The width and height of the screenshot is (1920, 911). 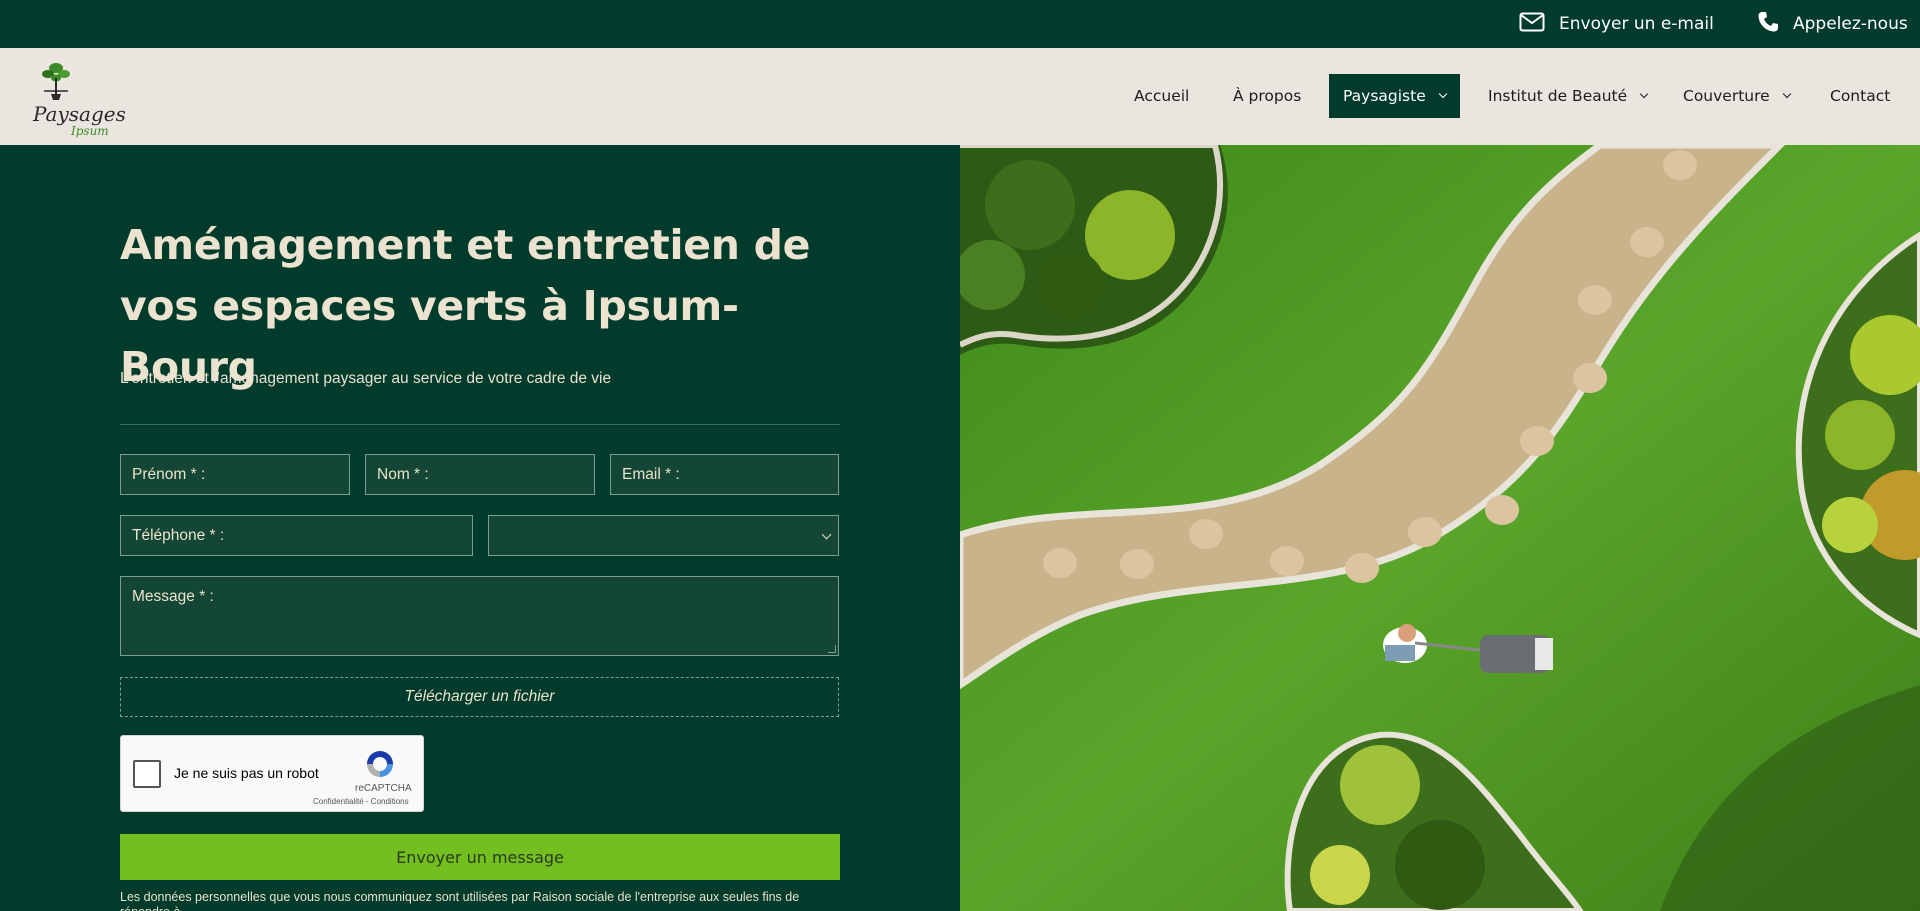 I want to click on phone-field: Téléphone * :, so click(x=296, y=535).